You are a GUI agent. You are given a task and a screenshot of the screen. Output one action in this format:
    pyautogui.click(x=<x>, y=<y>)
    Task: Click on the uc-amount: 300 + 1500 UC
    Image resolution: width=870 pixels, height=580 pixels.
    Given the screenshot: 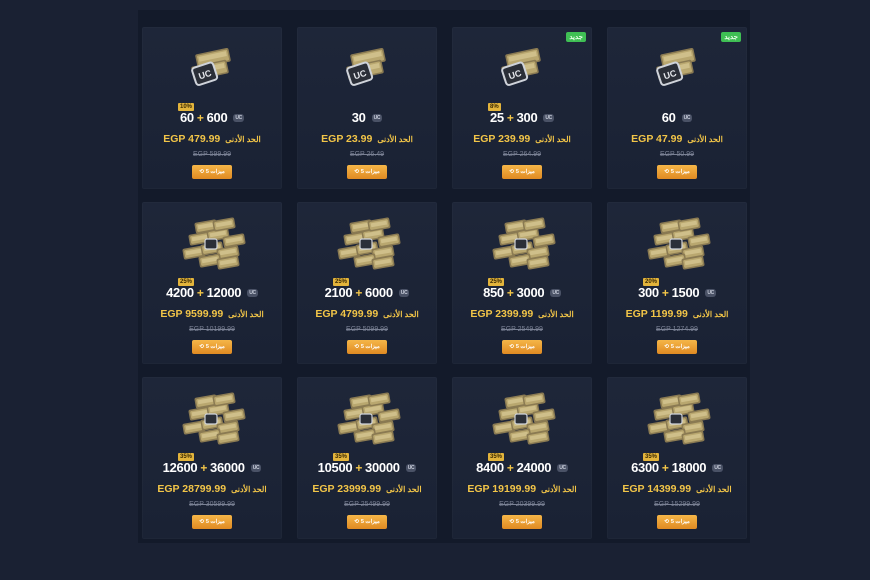 What is the action you would take?
    pyautogui.click(x=677, y=292)
    